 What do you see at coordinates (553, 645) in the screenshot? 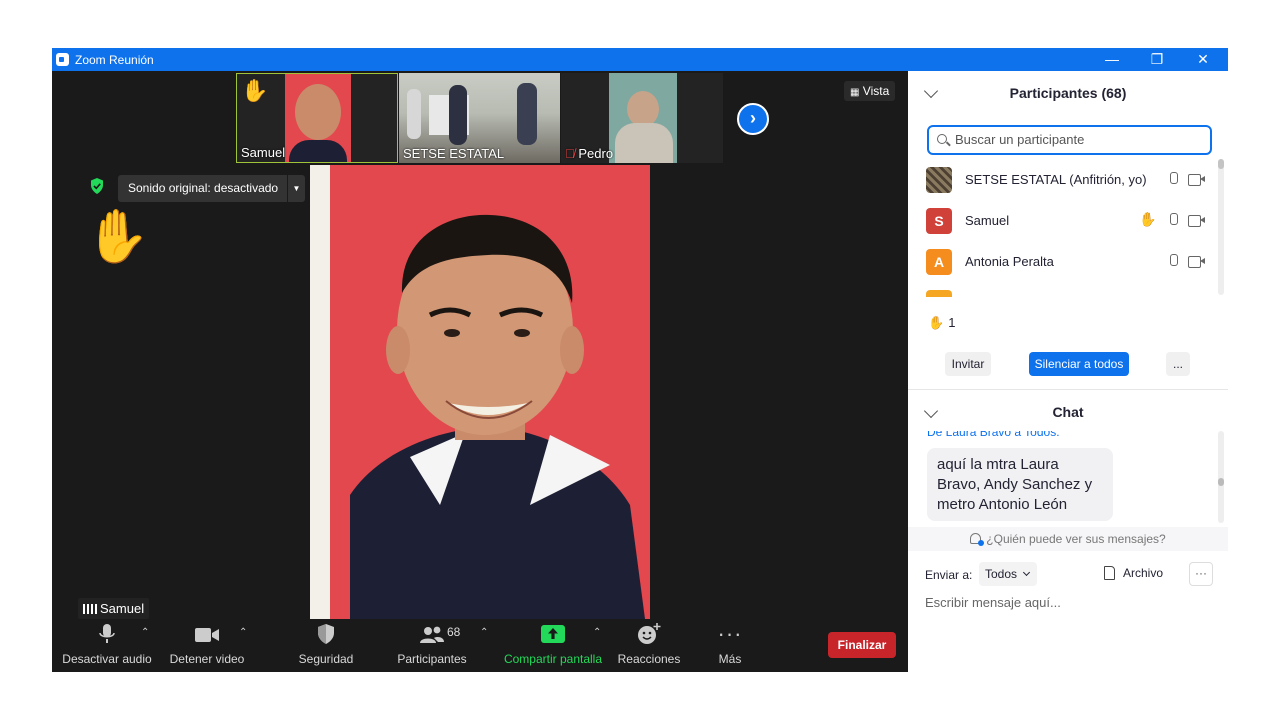
I see `share-screen-button: Compartir pantalla` at bounding box center [553, 645].